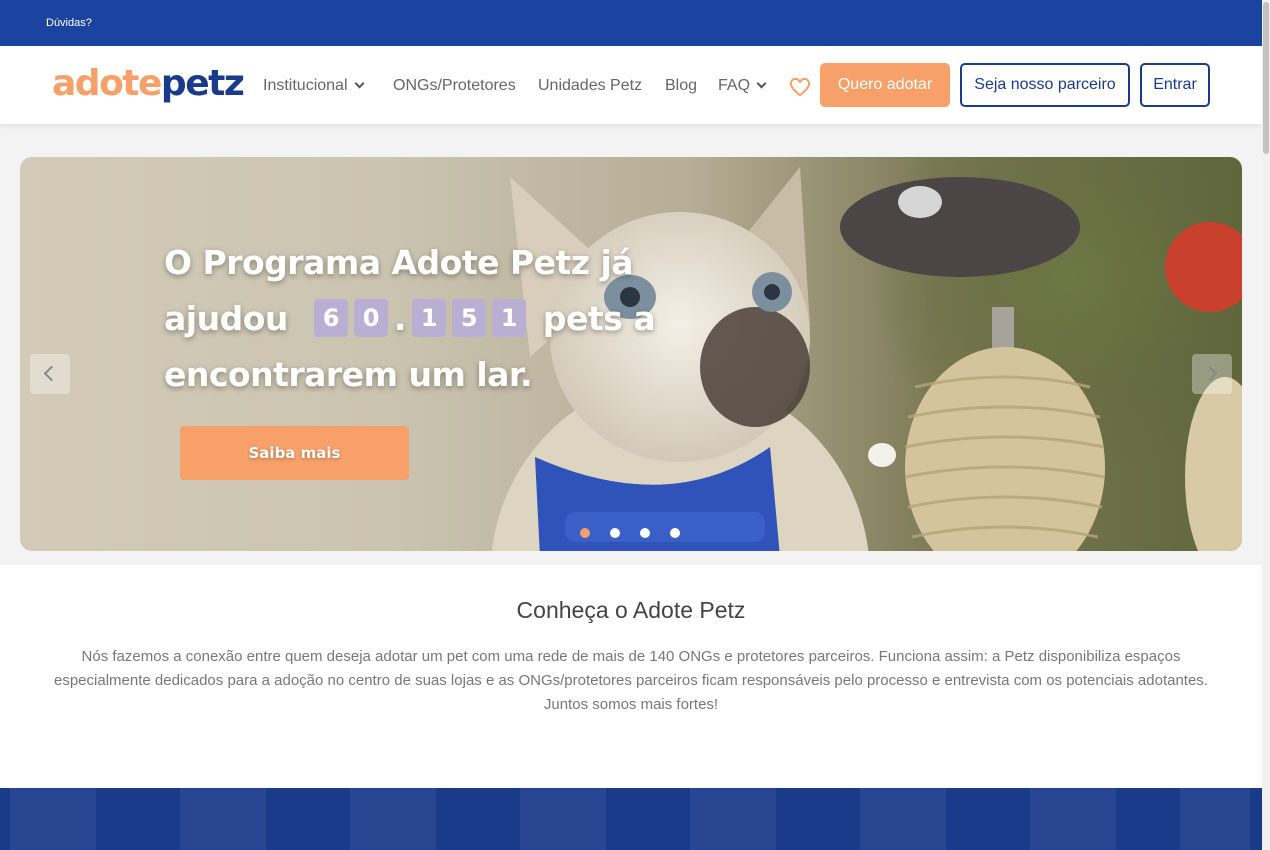  I want to click on learn-more-button: Saiba mais, so click(294, 453).